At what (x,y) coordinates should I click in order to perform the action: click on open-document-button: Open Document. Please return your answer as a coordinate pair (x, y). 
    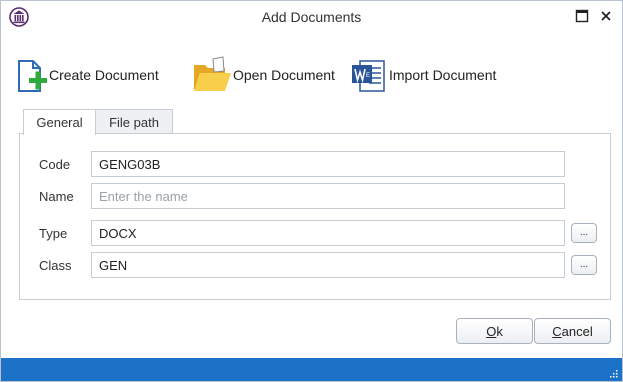
    Looking at the image, I should click on (263, 75).